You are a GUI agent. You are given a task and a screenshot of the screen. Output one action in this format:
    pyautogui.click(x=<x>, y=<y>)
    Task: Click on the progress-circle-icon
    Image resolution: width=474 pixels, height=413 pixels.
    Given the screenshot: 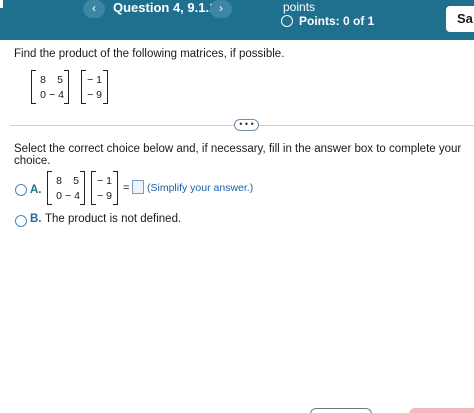 What is the action you would take?
    pyautogui.click(x=287, y=21)
    